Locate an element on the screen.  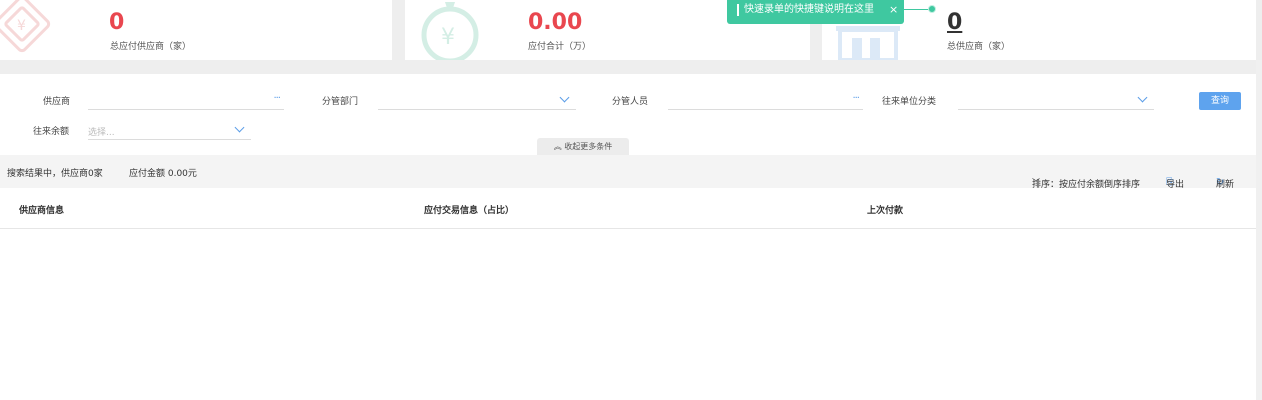
person-input: ··· is located at coordinates (765, 101).